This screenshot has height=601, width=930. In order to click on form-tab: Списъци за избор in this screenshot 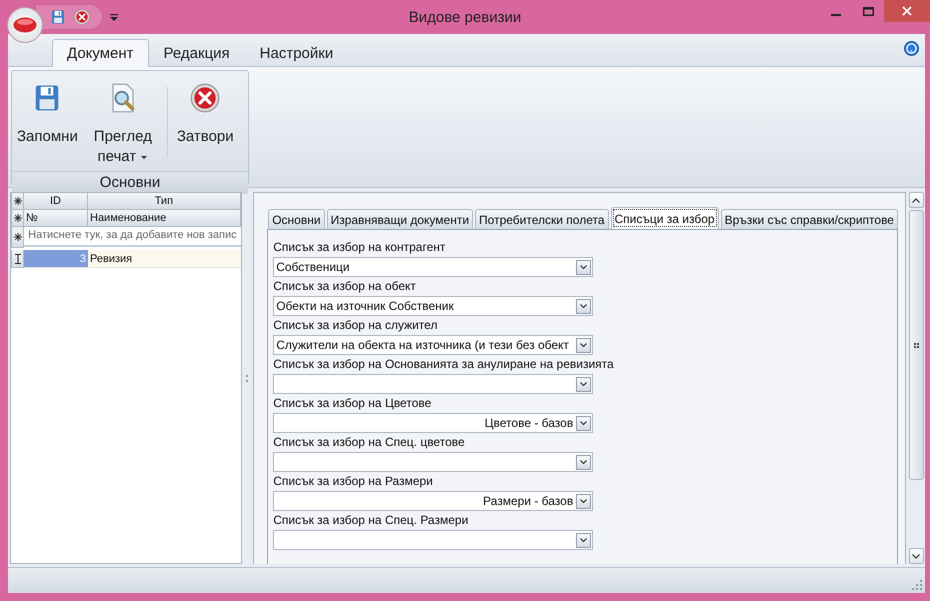, I will do `click(664, 218)`.